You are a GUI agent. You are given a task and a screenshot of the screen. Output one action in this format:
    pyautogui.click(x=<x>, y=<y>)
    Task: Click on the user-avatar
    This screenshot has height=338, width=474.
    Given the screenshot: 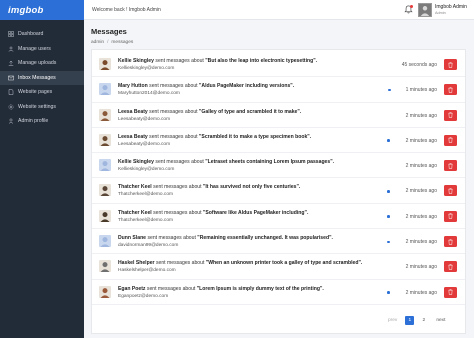 What is the action you would take?
    pyautogui.click(x=425, y=10)
    